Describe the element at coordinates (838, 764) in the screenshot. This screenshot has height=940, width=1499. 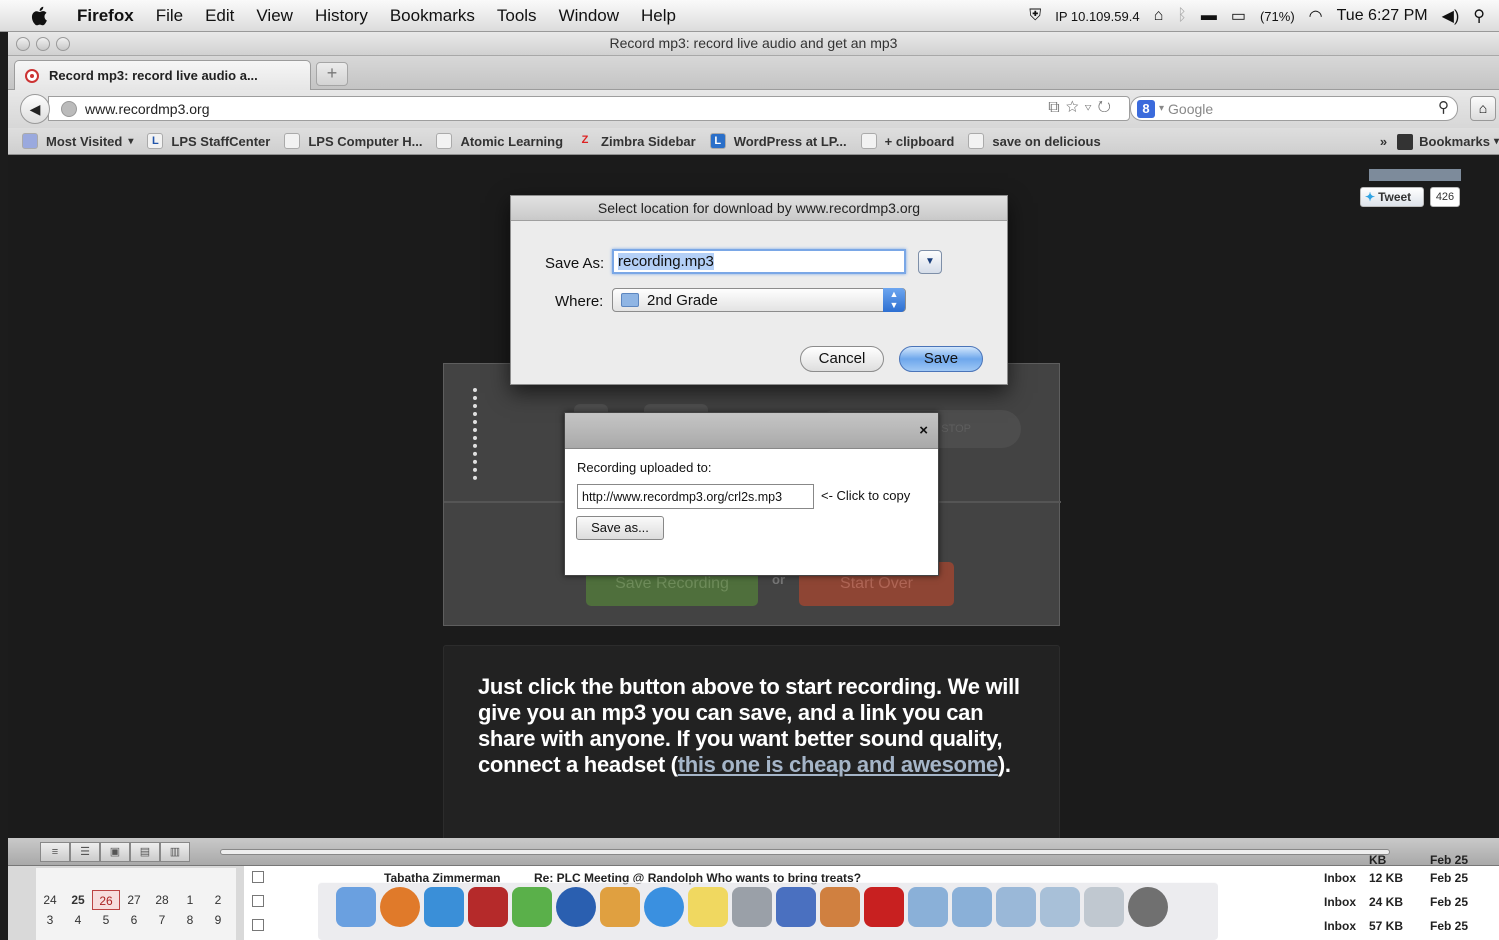
I see `headset-link: this one is cheap and awesome` at that location.